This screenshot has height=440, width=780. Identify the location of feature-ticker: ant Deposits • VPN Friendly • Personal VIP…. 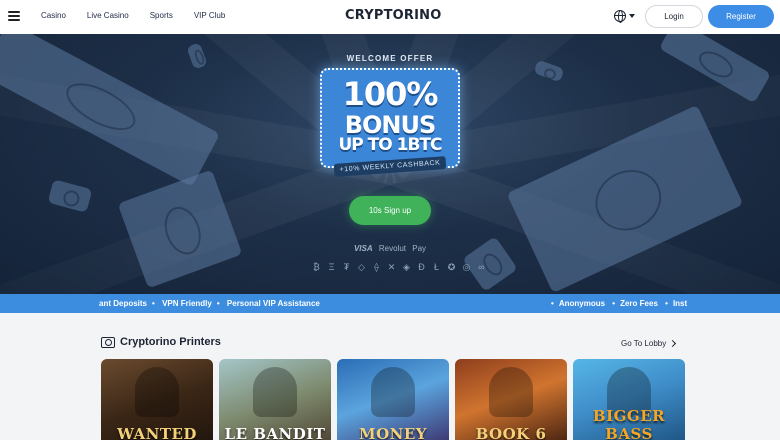
(390, 303).